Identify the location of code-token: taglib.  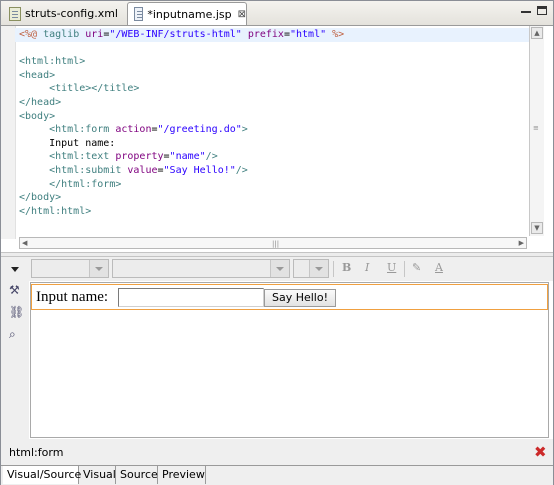
(64, 34).